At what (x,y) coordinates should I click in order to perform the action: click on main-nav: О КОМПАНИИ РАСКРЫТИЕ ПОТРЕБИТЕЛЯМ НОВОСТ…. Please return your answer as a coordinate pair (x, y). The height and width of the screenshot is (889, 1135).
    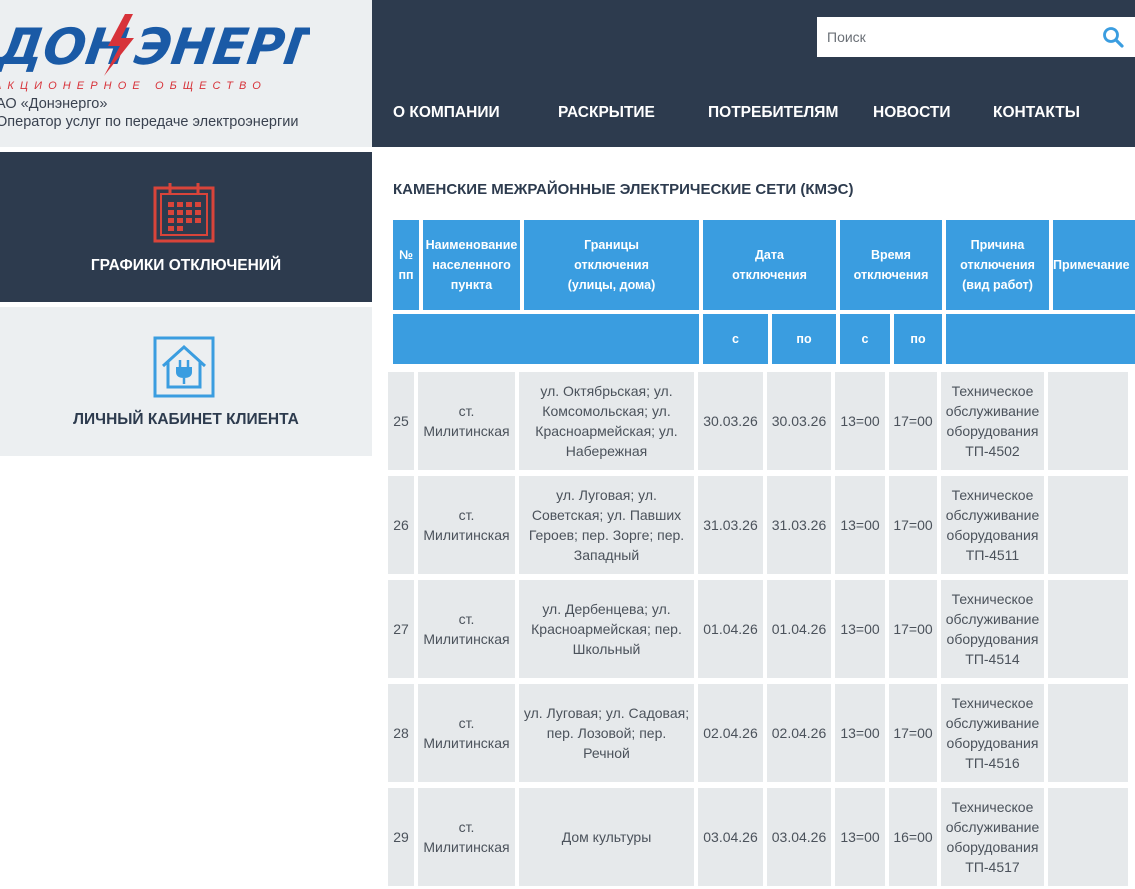
    Looking at the image, I should click on (753, 117).